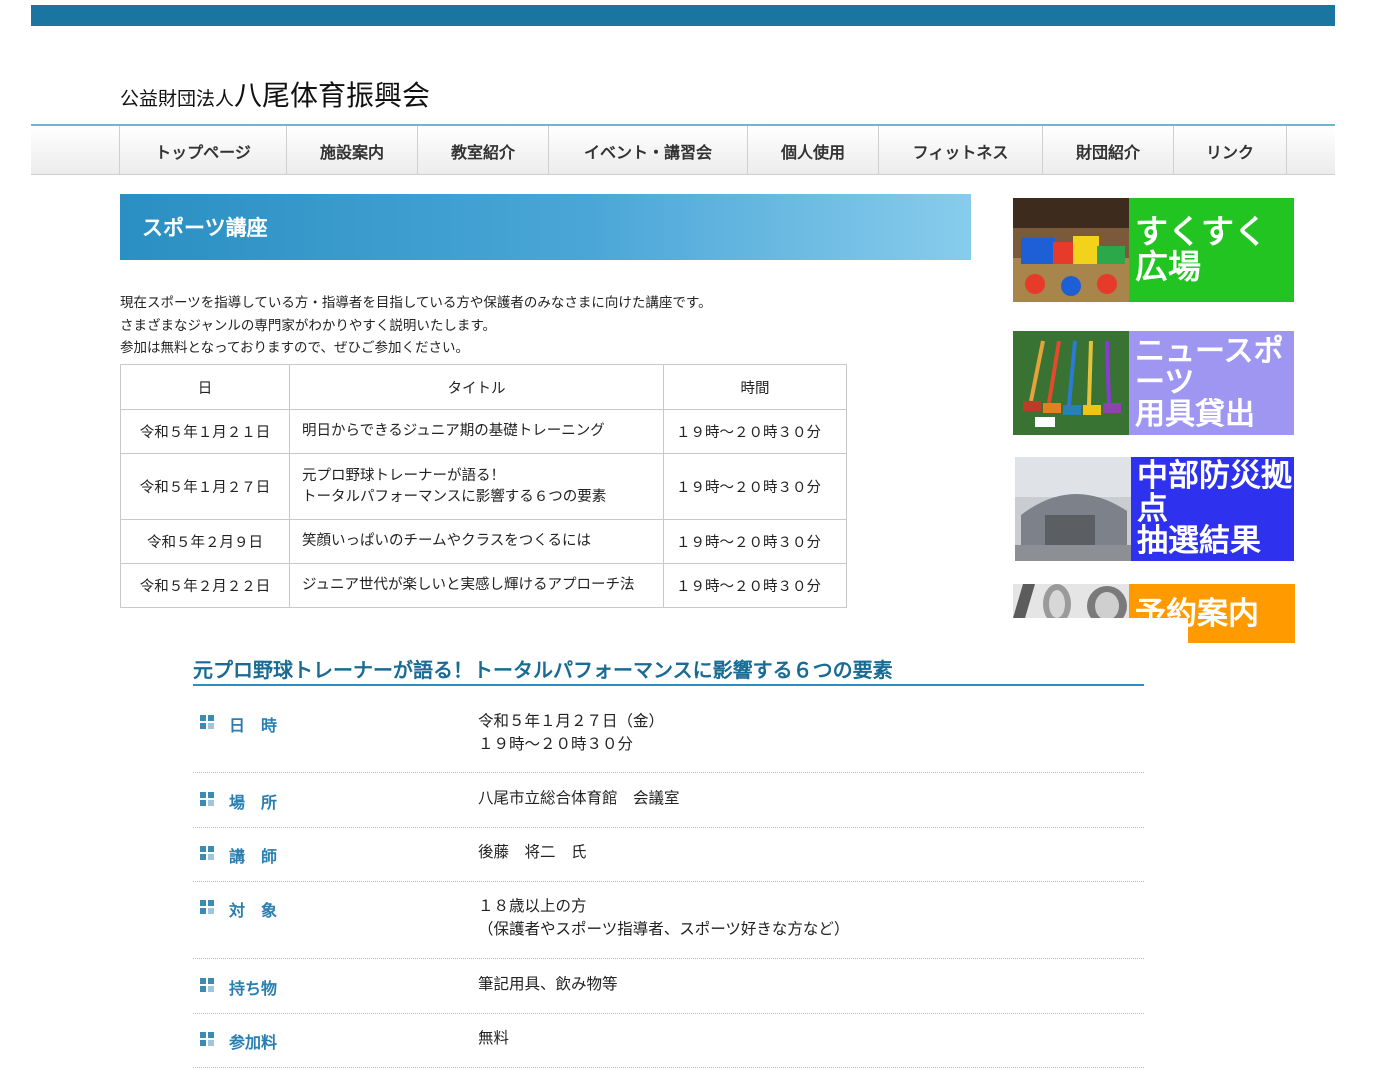  What do you see at coordinates (668, 741) in the screenshot?
I see `detail-row-datetime: 日 時 令和５年１月２７日（金） １９時～２０時３０分` at bounding box center [668, 741].